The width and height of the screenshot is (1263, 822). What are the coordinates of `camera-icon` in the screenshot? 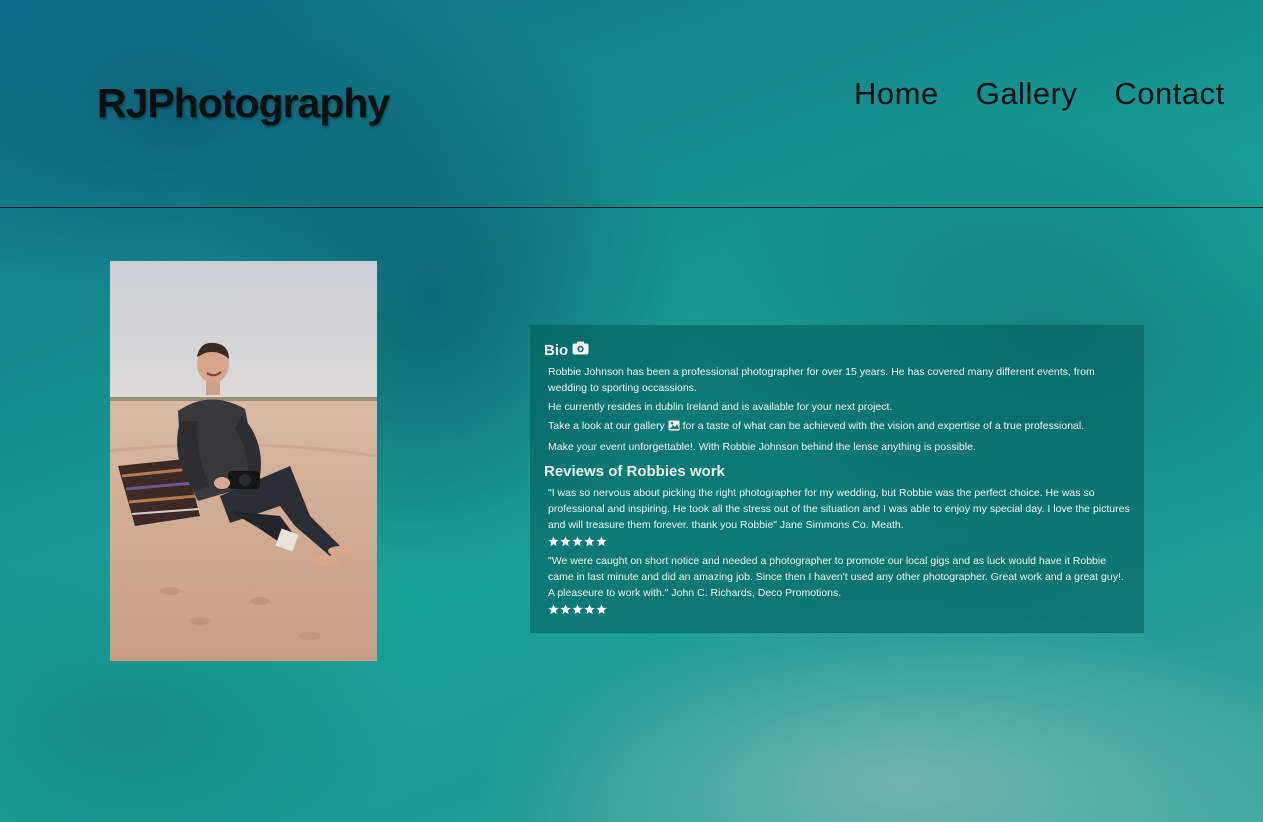 It's located at (580, 350).